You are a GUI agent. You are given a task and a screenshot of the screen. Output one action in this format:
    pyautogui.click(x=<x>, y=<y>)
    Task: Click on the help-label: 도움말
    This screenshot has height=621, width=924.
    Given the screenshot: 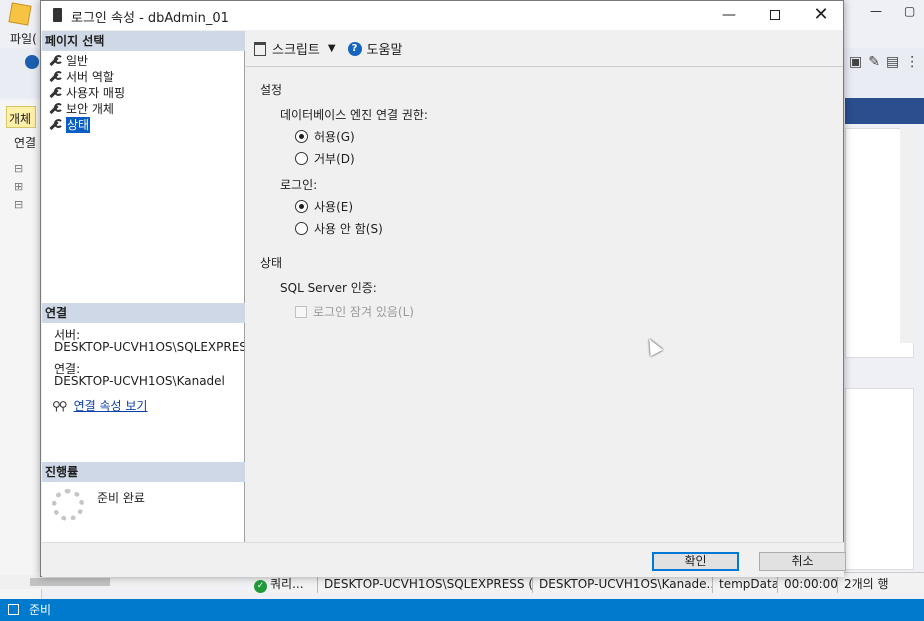 What is the action you would take?
    pyautogui.click(x=384, y=50)
    